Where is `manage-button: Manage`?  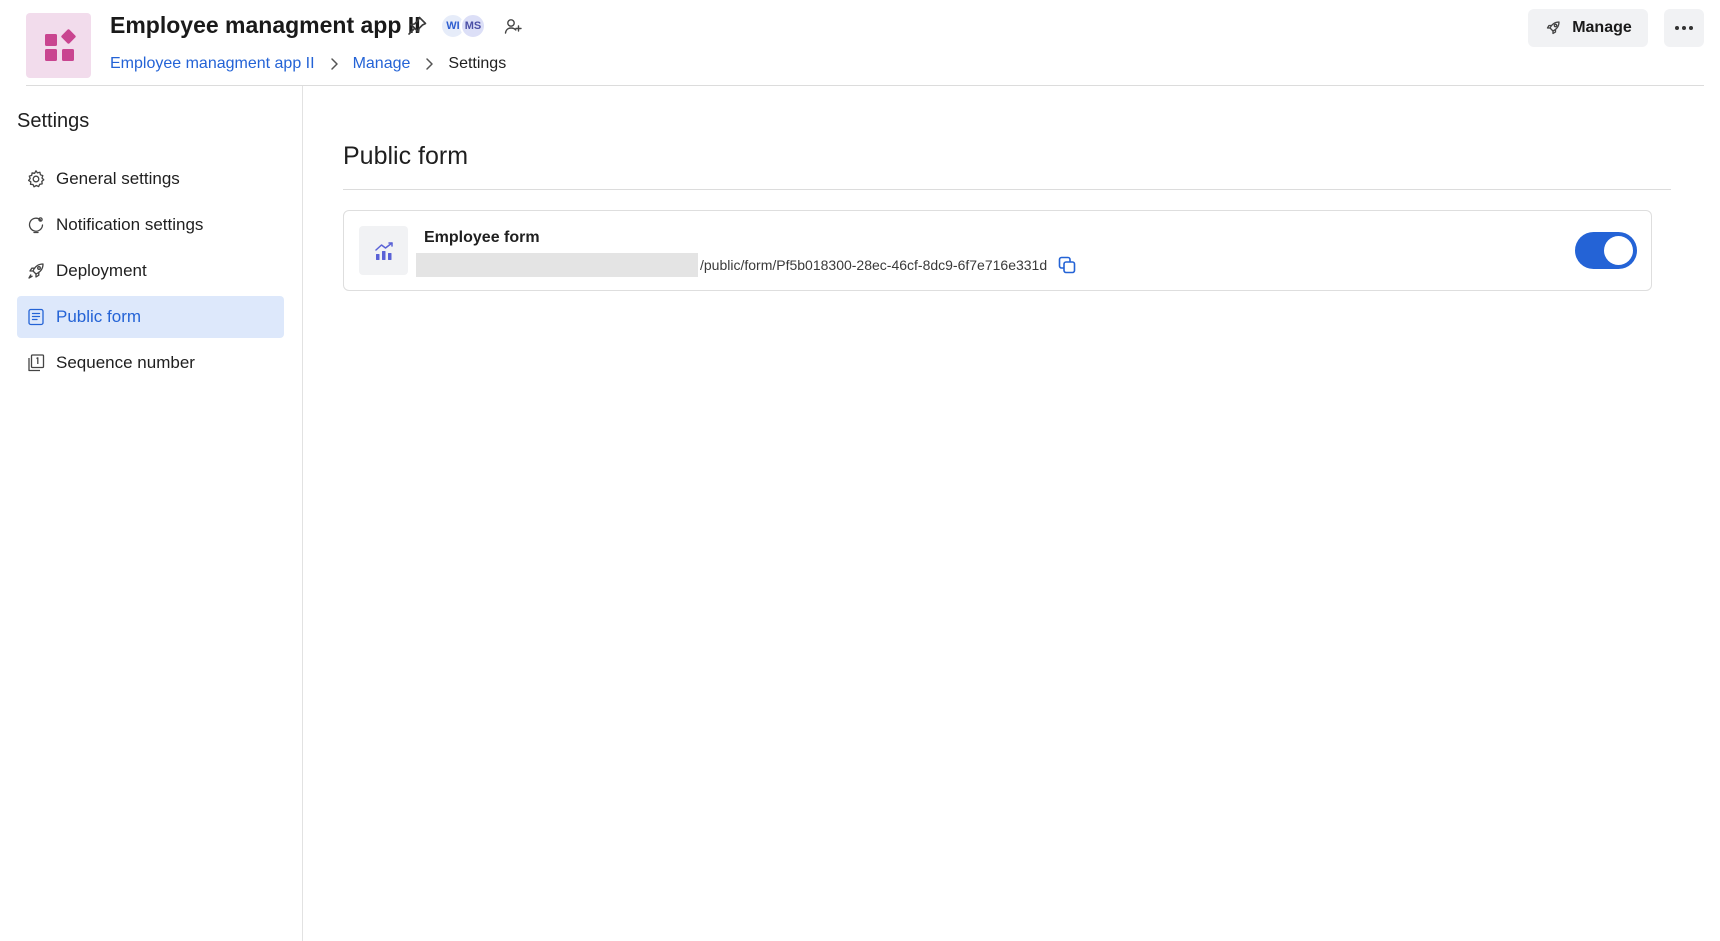
manage-button: Manage is located at coordinates (1588, 28).